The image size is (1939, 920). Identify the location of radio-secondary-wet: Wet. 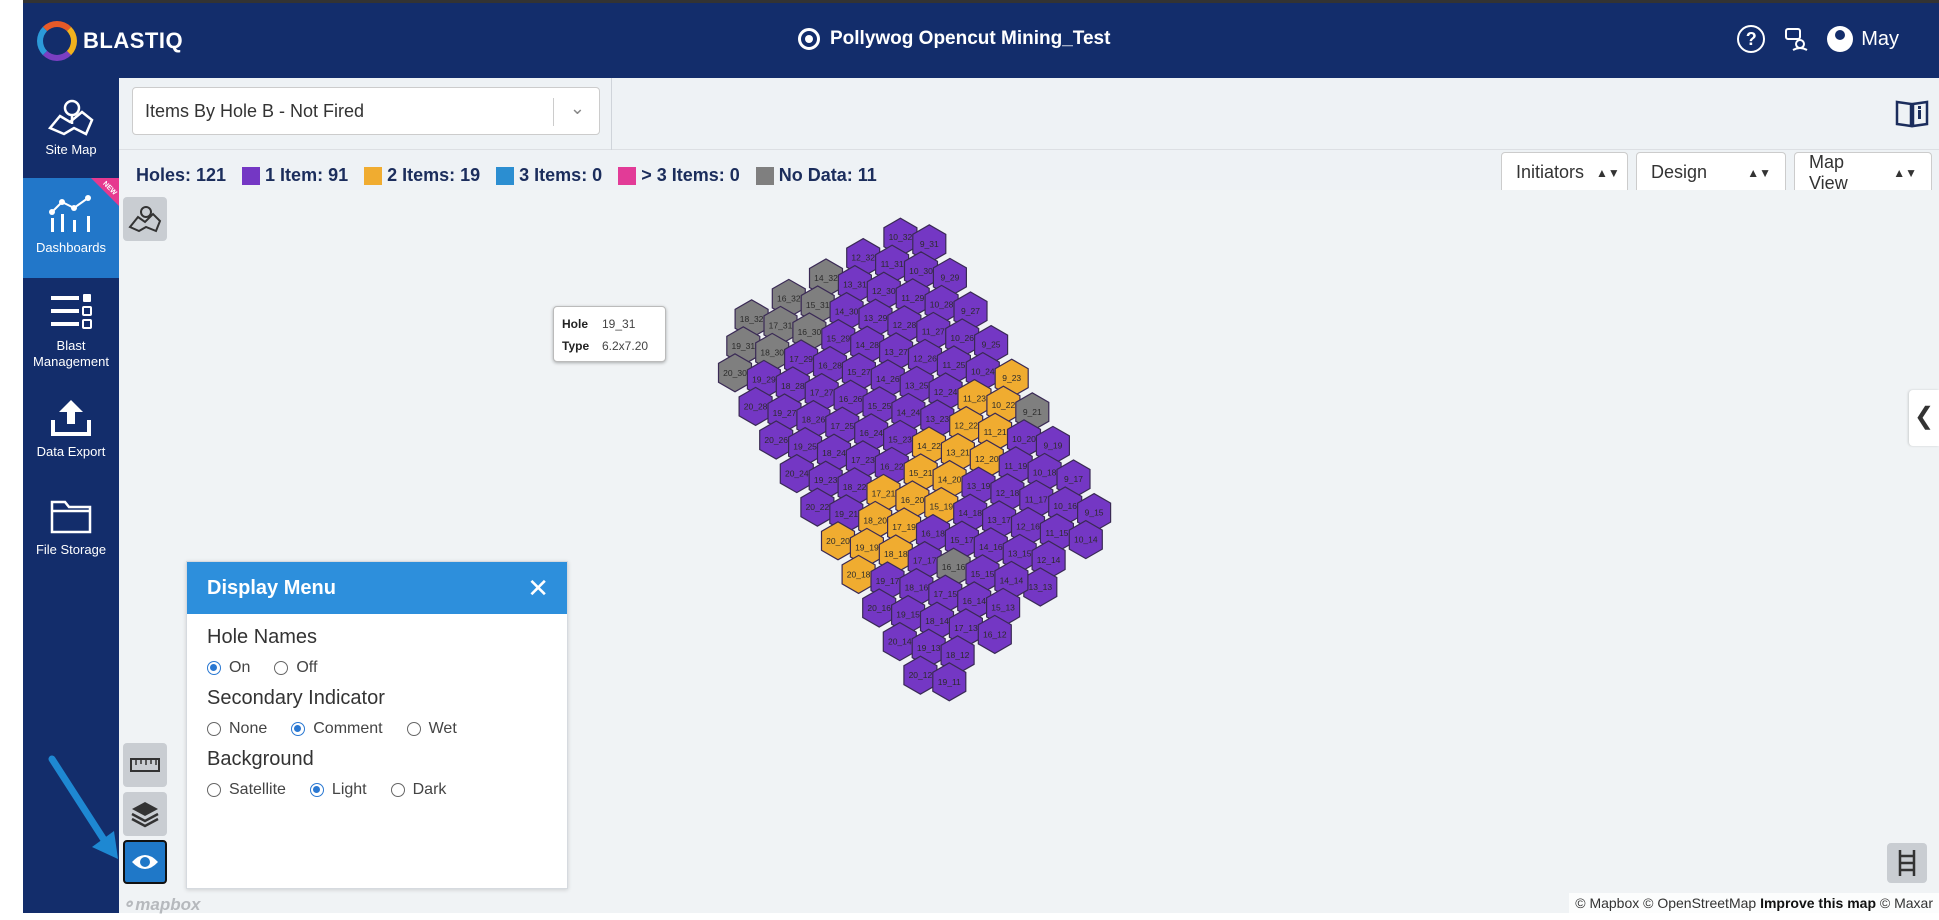
(431, 729).